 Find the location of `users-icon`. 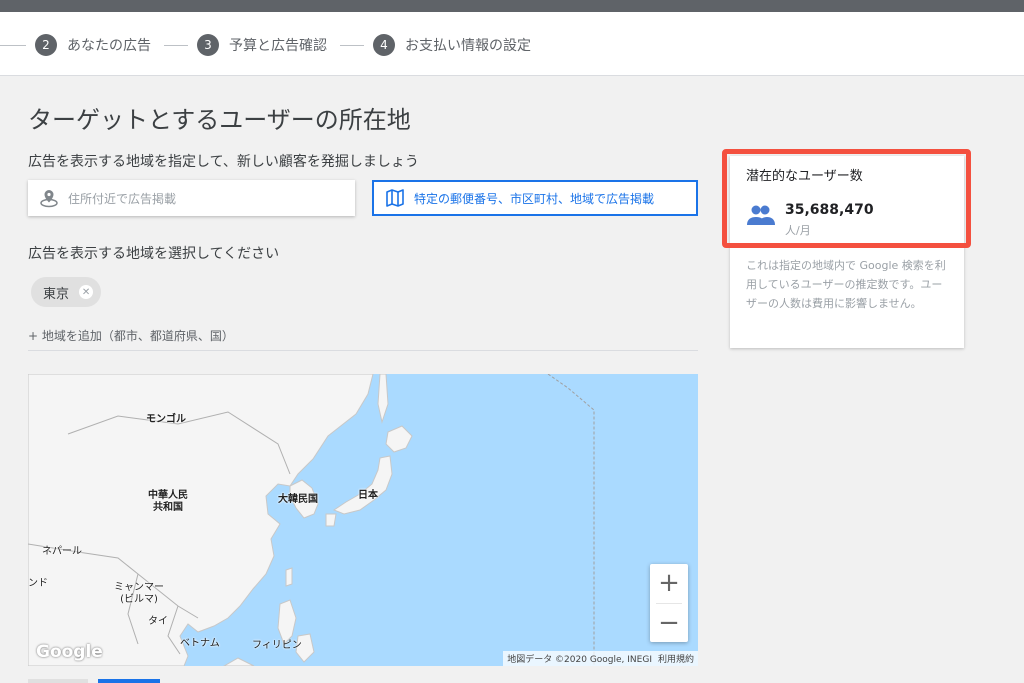

users-icon is located at coordinates (761, 217).